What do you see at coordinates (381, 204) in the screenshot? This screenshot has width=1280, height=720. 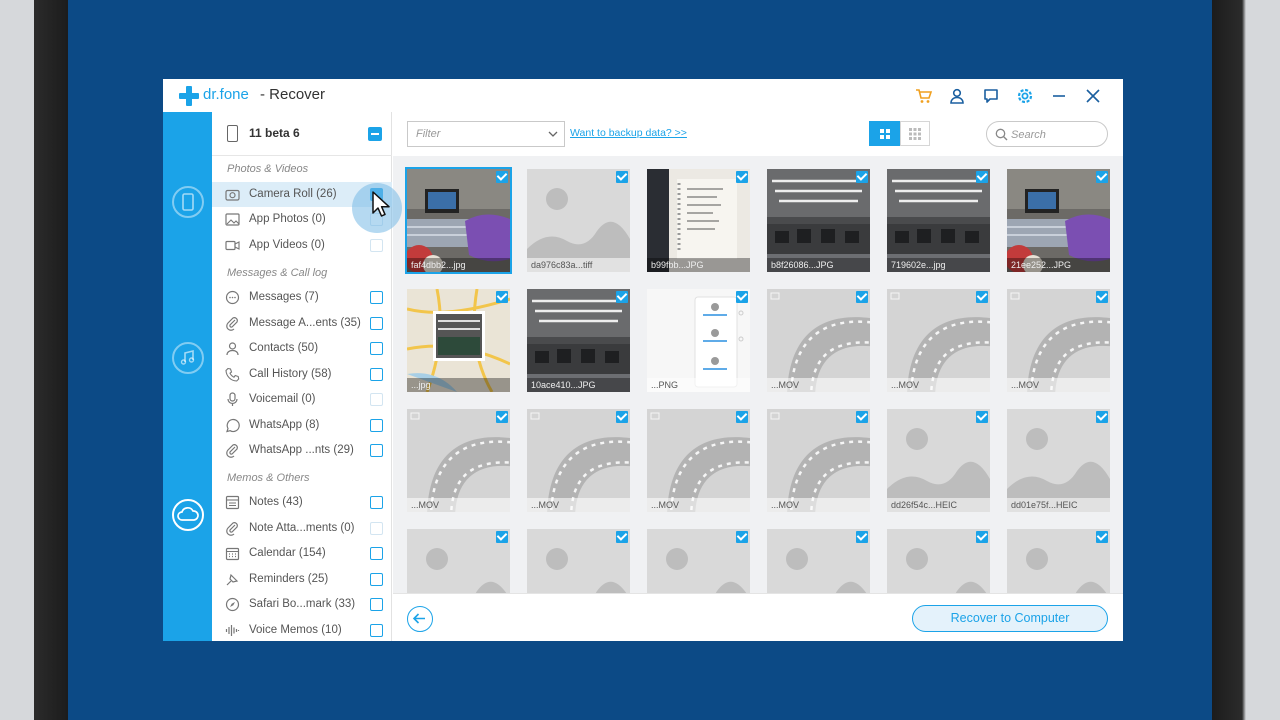 I see `mouse-pointer-icon` at bounding box center [381, 204].